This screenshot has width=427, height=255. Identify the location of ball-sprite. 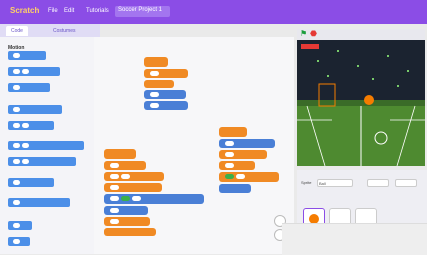
(369, 100).